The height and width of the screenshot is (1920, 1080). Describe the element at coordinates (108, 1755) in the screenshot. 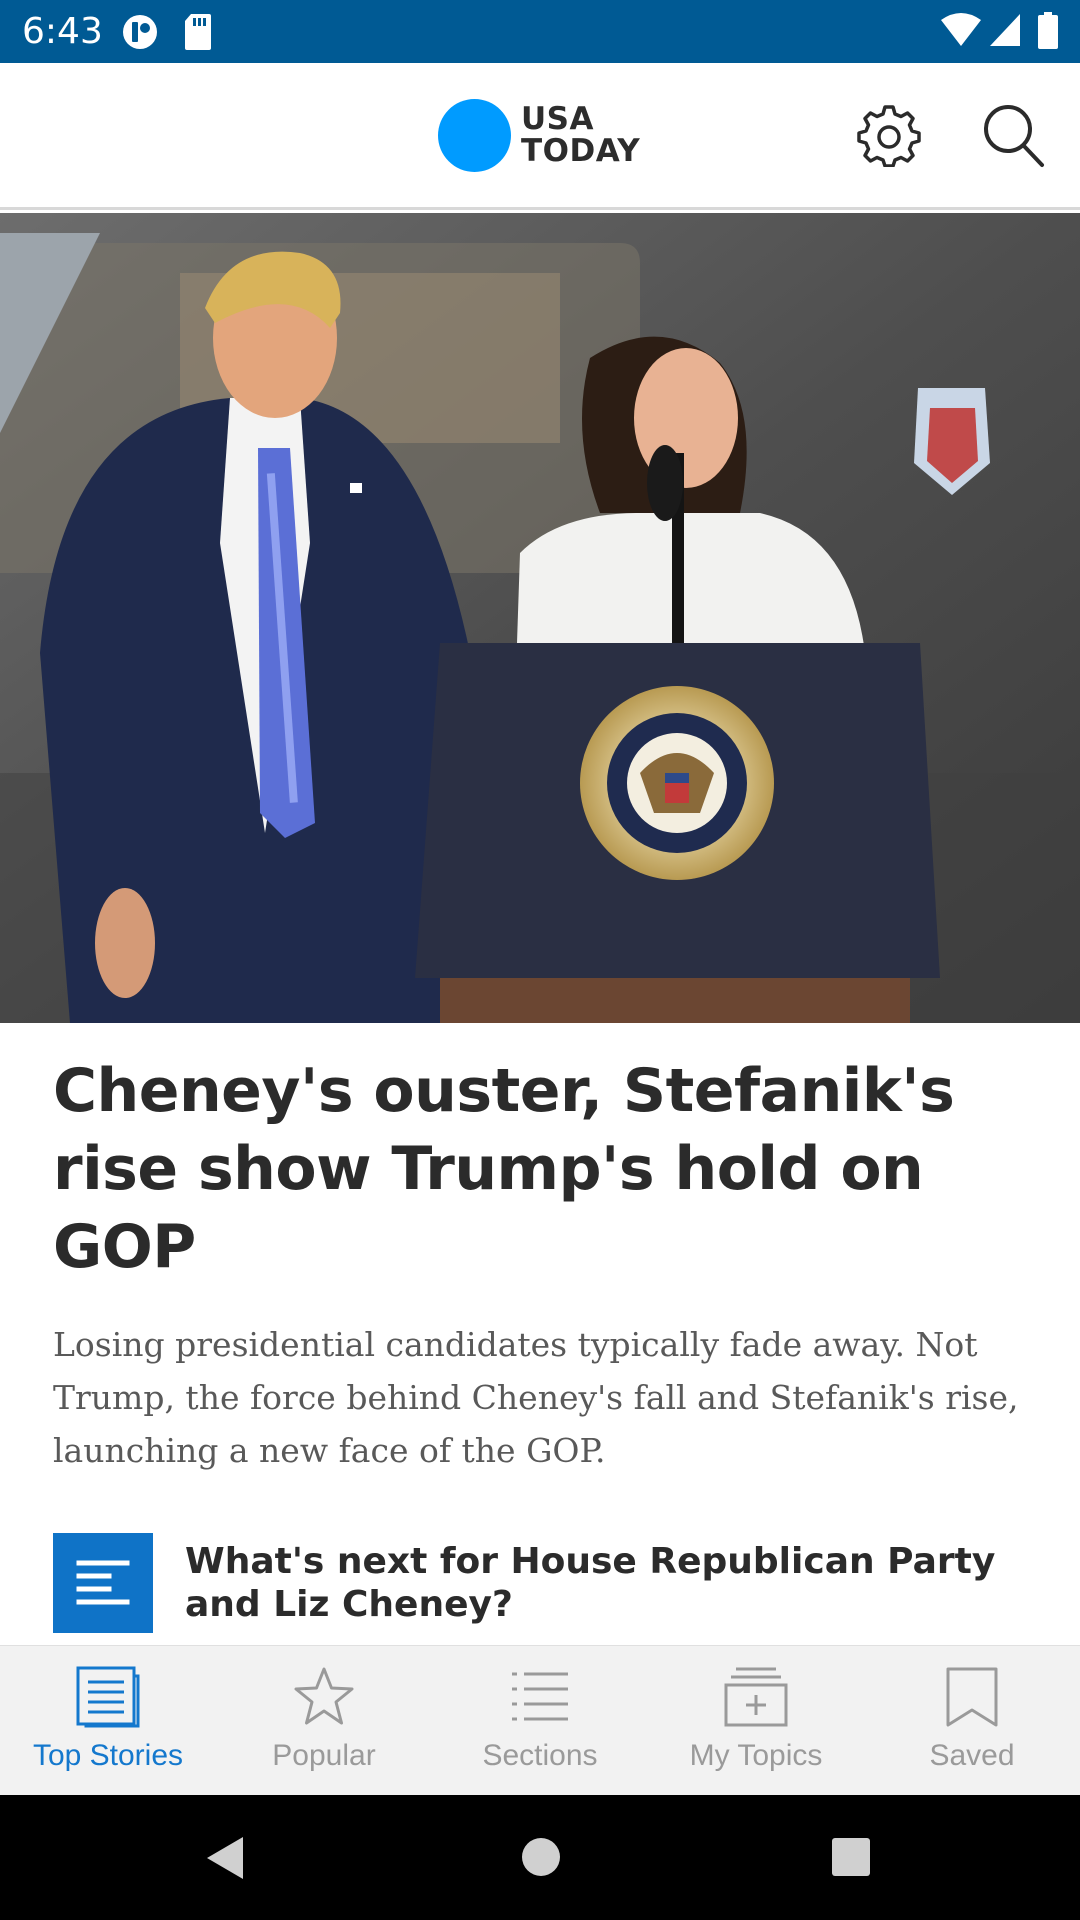

I see `tab-top-stories-label: Top Stories` at that location.